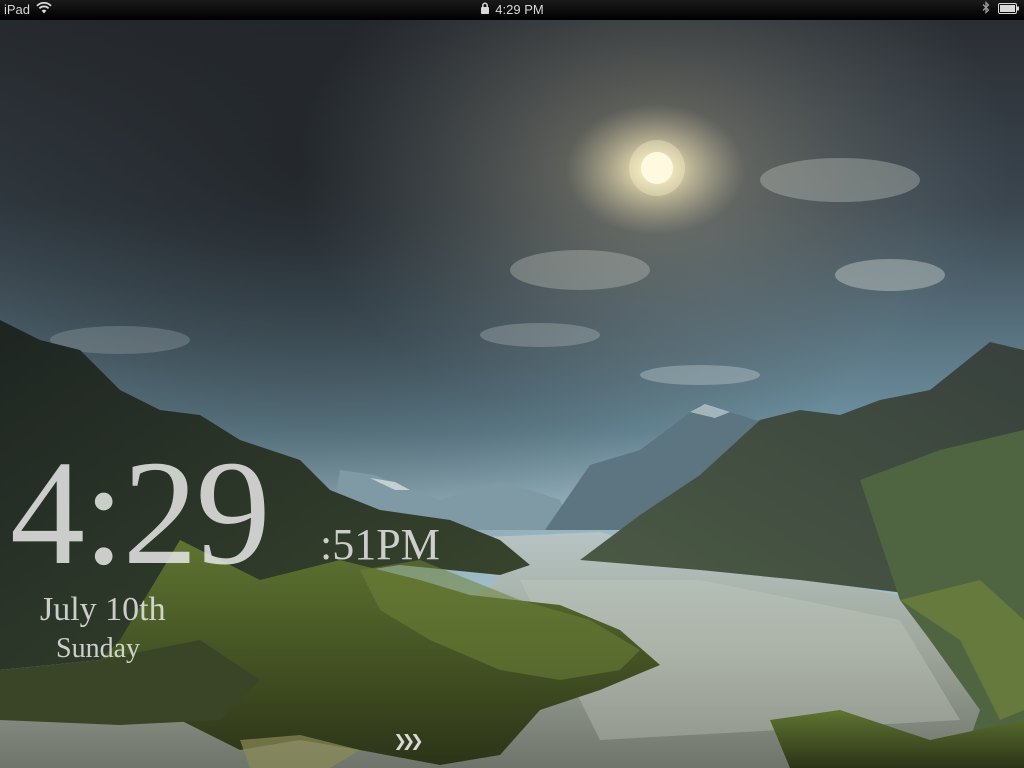  What do you see at coordinates (380, 544) in the screenshot?
I see `clock-seconds-ampm: :51PM` at bounding box center [380, 544].